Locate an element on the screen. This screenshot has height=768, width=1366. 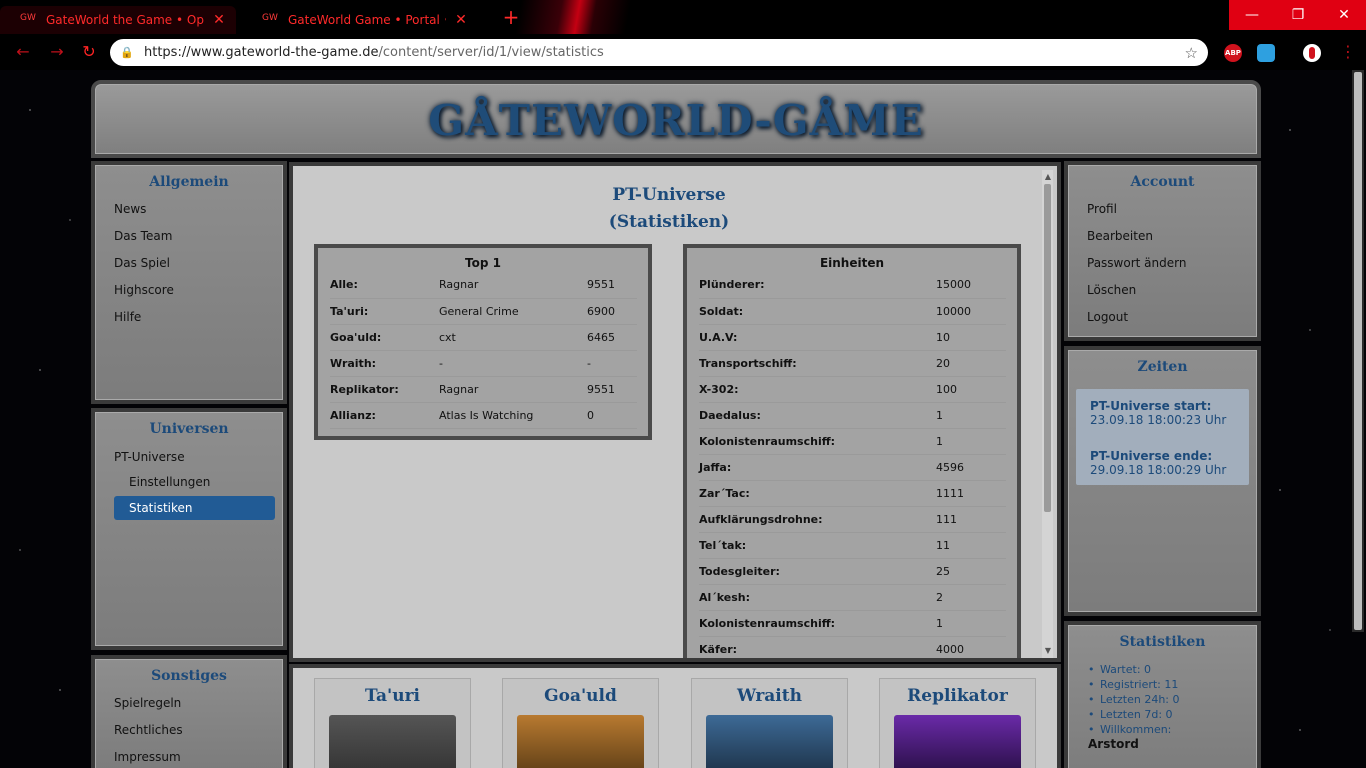
races-strip: Ta'uri Goa'uld Wraith Replikator is located at coordinates (675, 716).